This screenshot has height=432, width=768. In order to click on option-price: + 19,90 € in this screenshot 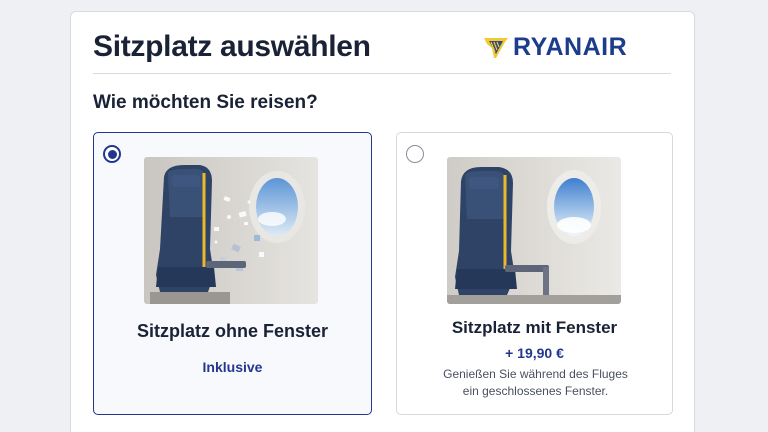, I will do `click(534, 353)`.